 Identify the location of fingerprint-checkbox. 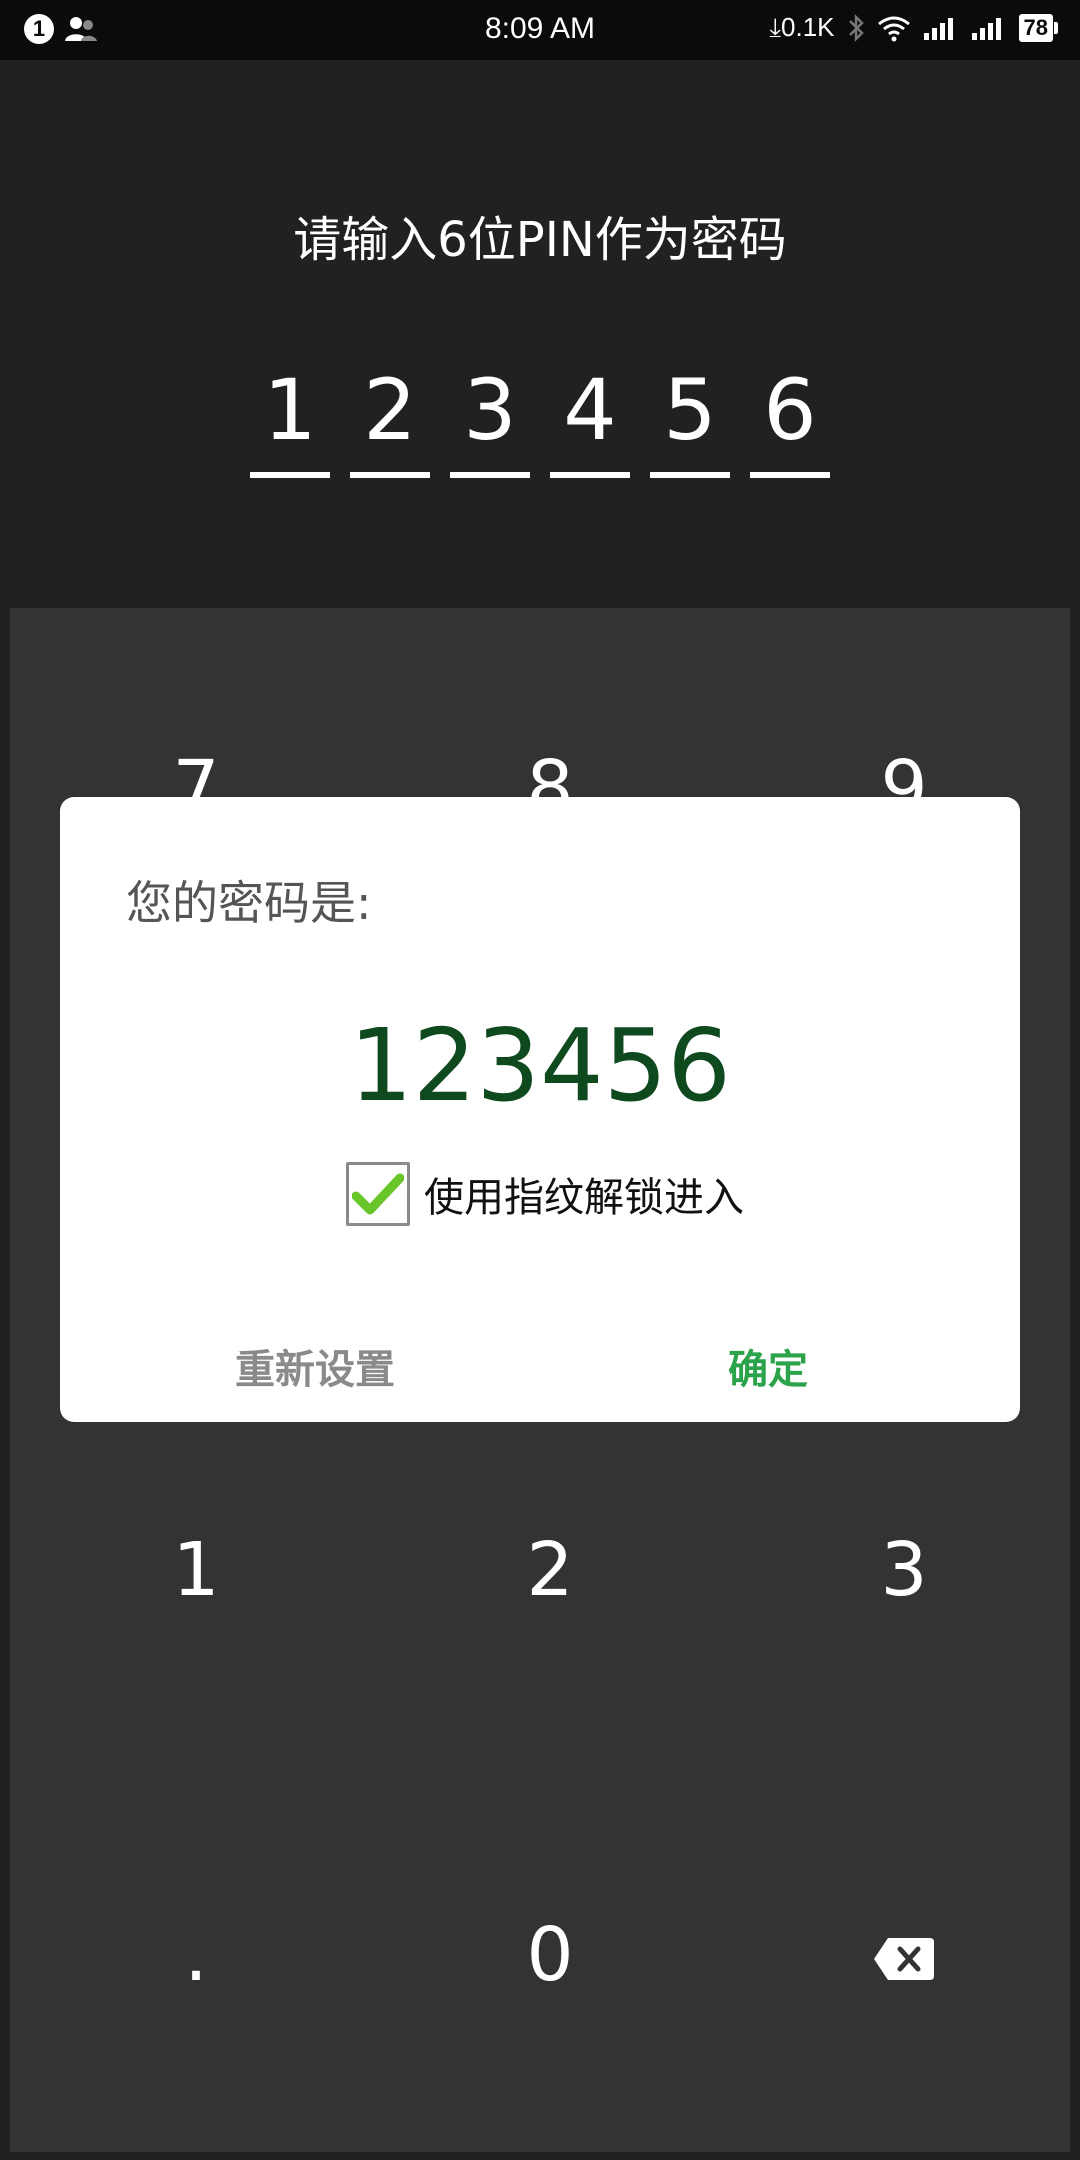
(378, 1194).